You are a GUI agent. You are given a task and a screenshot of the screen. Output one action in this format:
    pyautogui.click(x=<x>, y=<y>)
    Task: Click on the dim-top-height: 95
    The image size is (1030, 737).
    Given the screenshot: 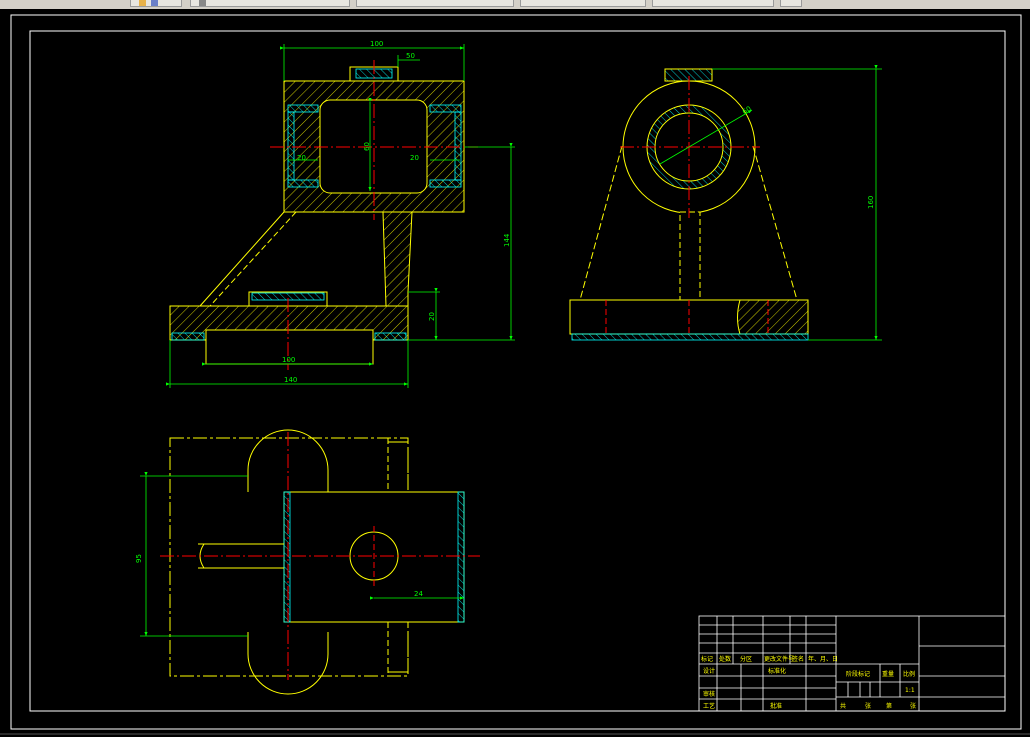 What is the action you would take?
    pyautogui.click(x=139, y=558)
    